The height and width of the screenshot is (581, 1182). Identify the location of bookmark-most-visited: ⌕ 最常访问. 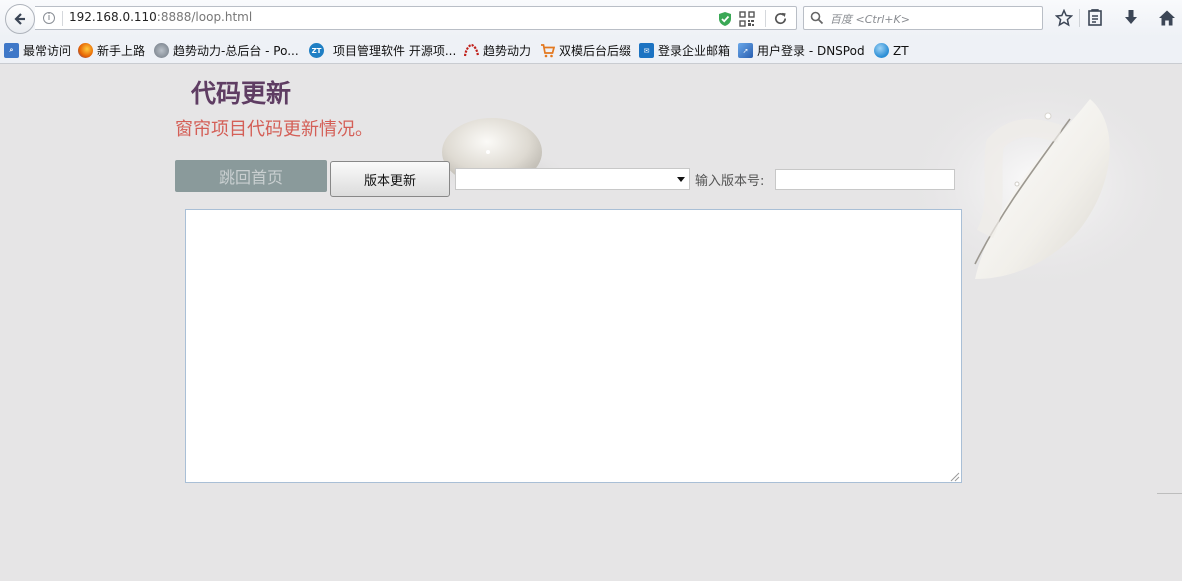
(37, 50).